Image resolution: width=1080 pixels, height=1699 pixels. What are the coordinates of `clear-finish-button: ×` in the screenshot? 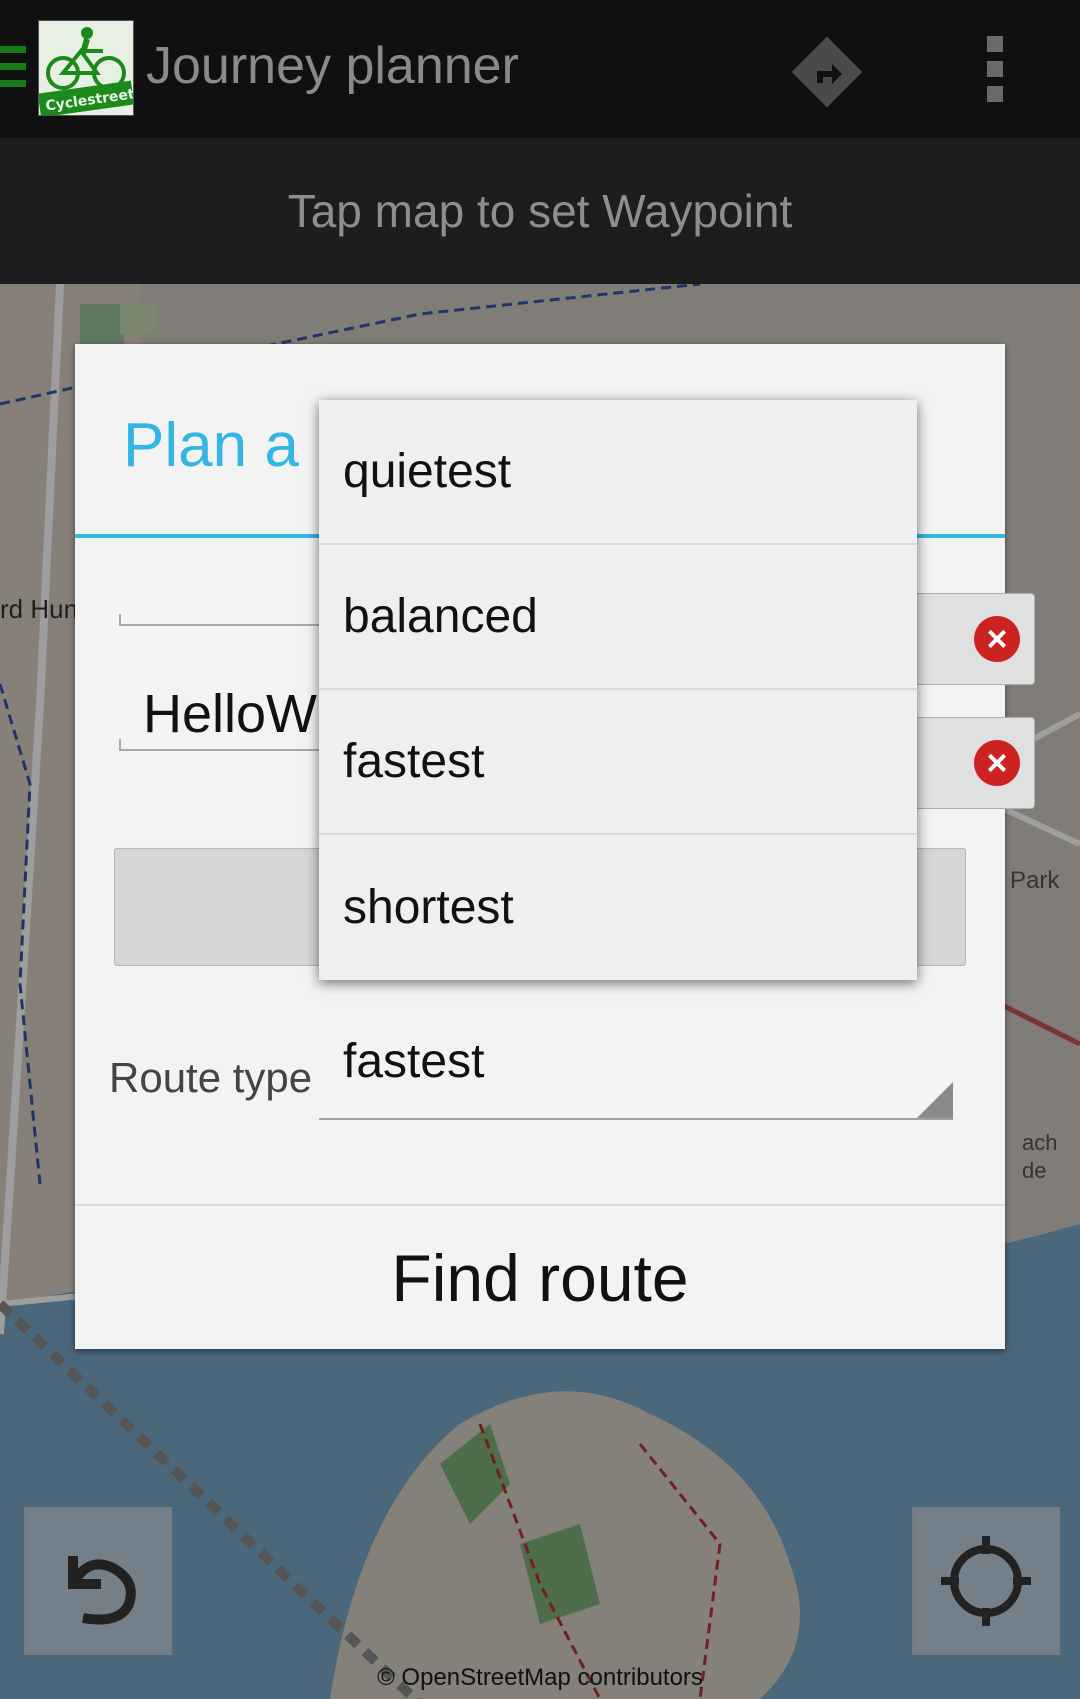 It's located at (972, 763).